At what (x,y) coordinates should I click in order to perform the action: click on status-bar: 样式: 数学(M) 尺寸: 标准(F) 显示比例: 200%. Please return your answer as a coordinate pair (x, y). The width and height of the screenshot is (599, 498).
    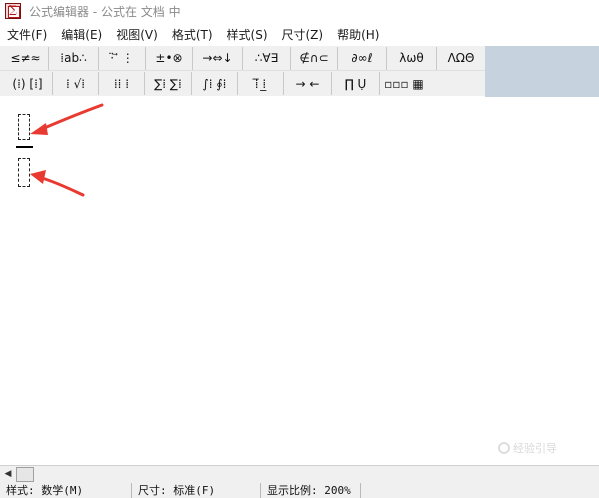
    Looking at the image, I should click on (299, 490).